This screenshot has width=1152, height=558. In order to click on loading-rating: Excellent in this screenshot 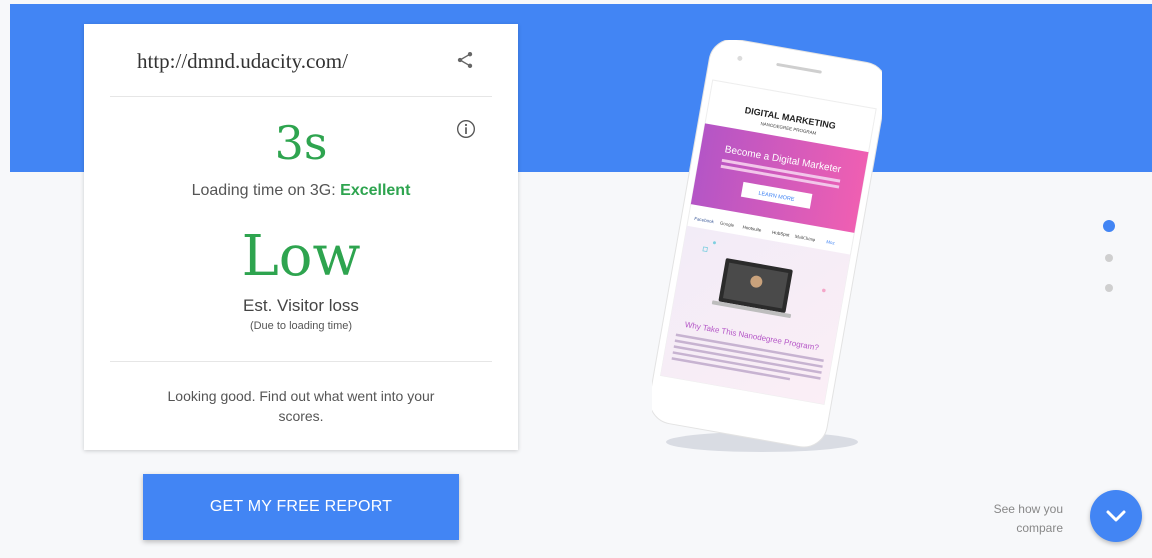, I will do `click(375, 190)`.